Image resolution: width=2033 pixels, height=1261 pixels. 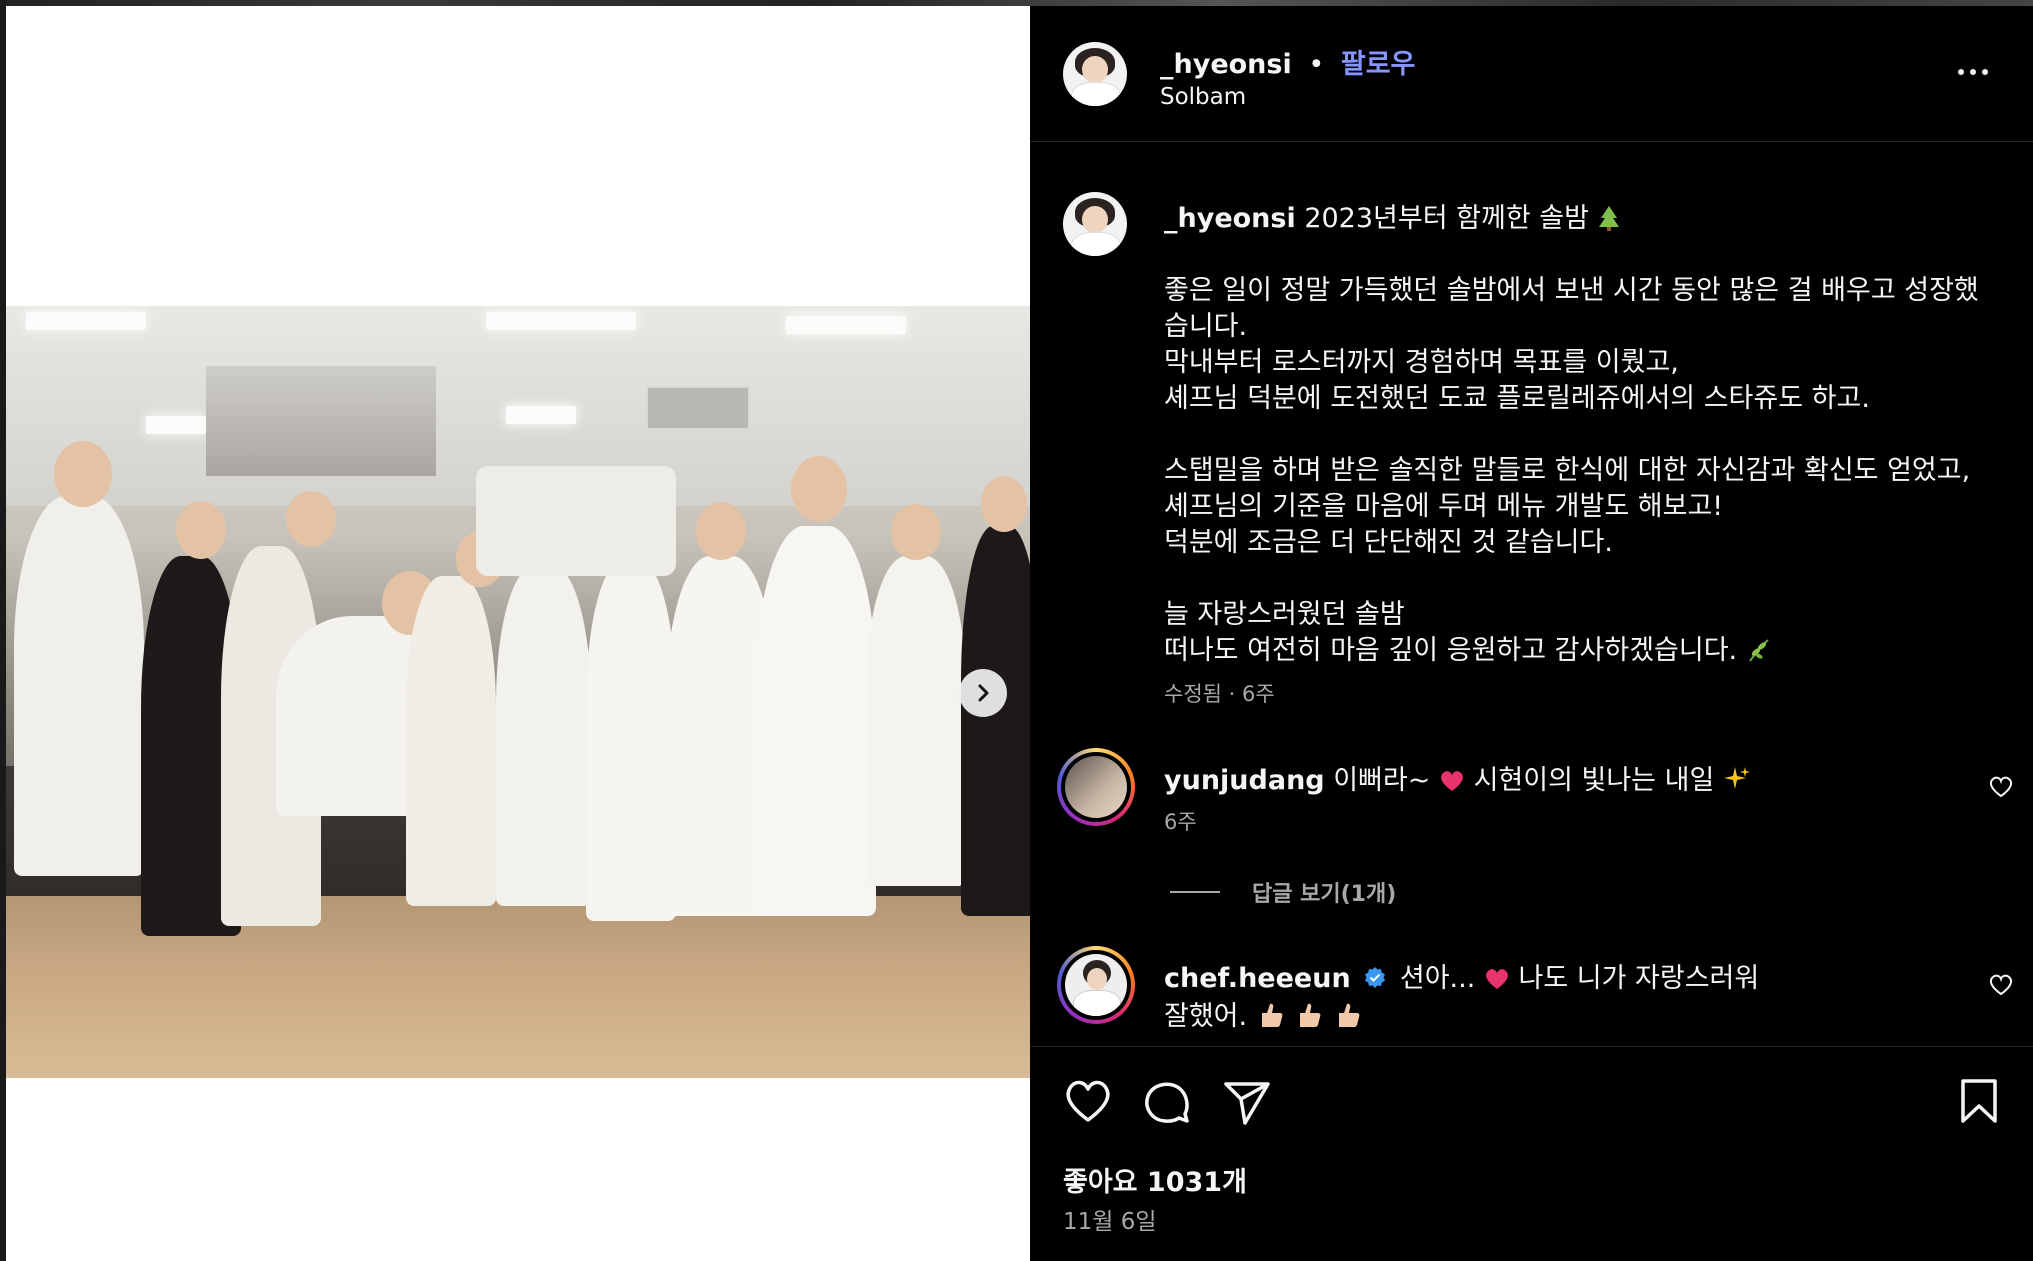 I want to click on comment-text-b: 시현이의 빛나는 내일, so click(x=1594, y=780).